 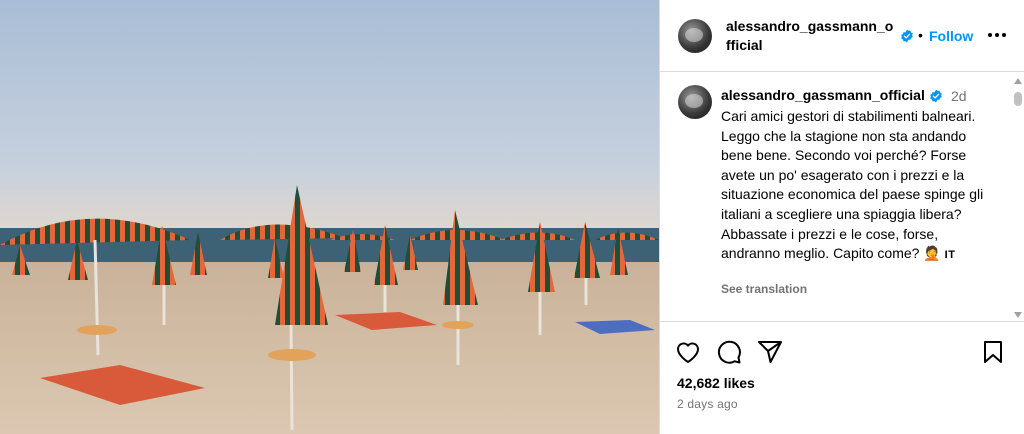 What do you see at coordinates (993, 352) in the screenshot?
I see `bookmark-icon` at bounding box center [993, 352].